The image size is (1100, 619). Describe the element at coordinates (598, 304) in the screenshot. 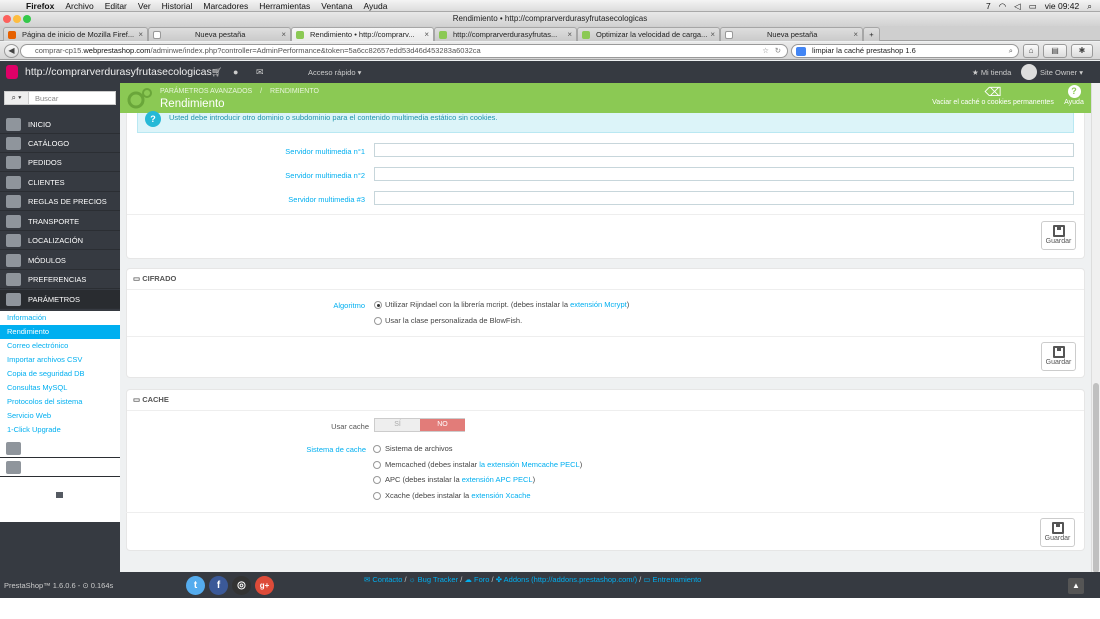

I see `mcrypt-extension-link: extensión Mcrypt` at that location.